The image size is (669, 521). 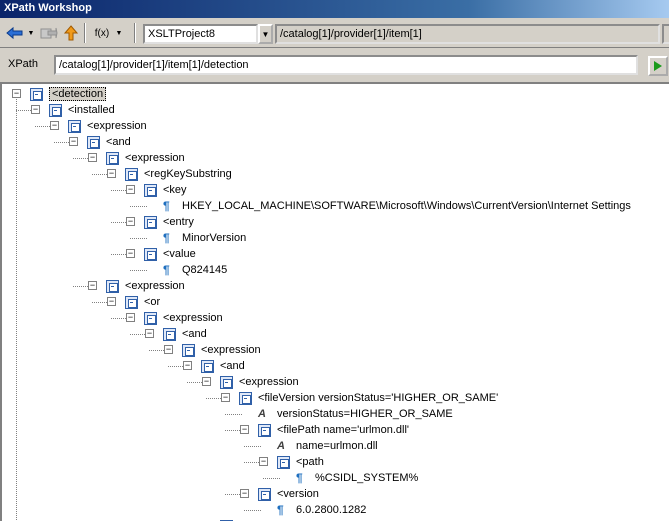 I want to click on tree-node-label: <entry, so click(x=178, y=222).